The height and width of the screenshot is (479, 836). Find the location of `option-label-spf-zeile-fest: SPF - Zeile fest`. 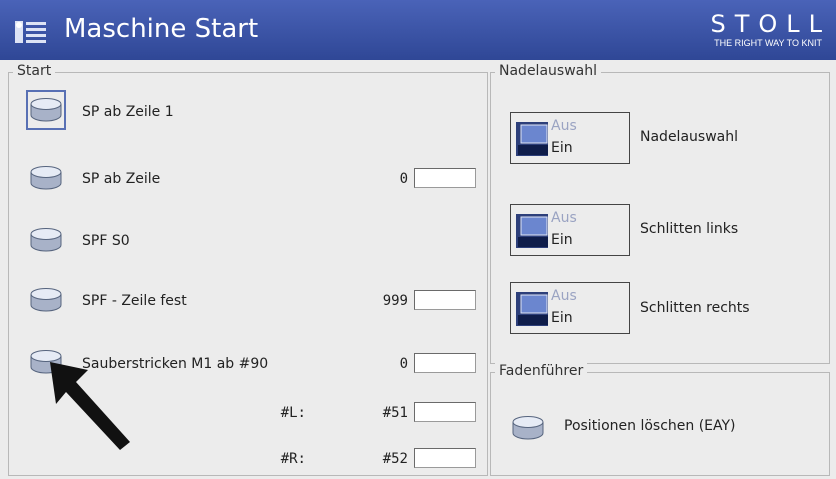

option-label-spf-zeile-fest: SPF - Zeile fest is located at coordinates (134, 301).